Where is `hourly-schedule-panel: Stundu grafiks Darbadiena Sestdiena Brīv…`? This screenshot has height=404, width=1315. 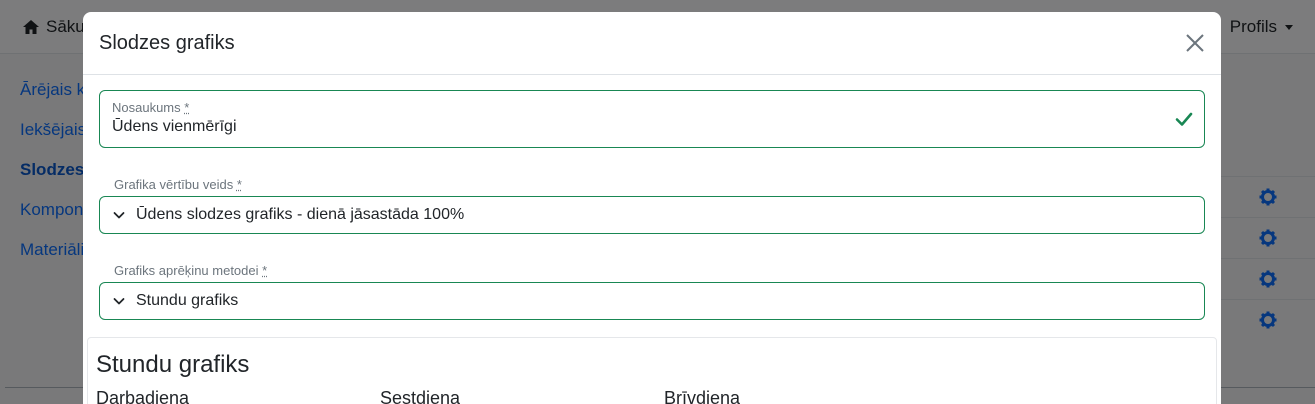
hourly-schedule-panel: Stundu grafiks Darbadiena Sestdiena Brīv… is located at coordinates (652, 370).